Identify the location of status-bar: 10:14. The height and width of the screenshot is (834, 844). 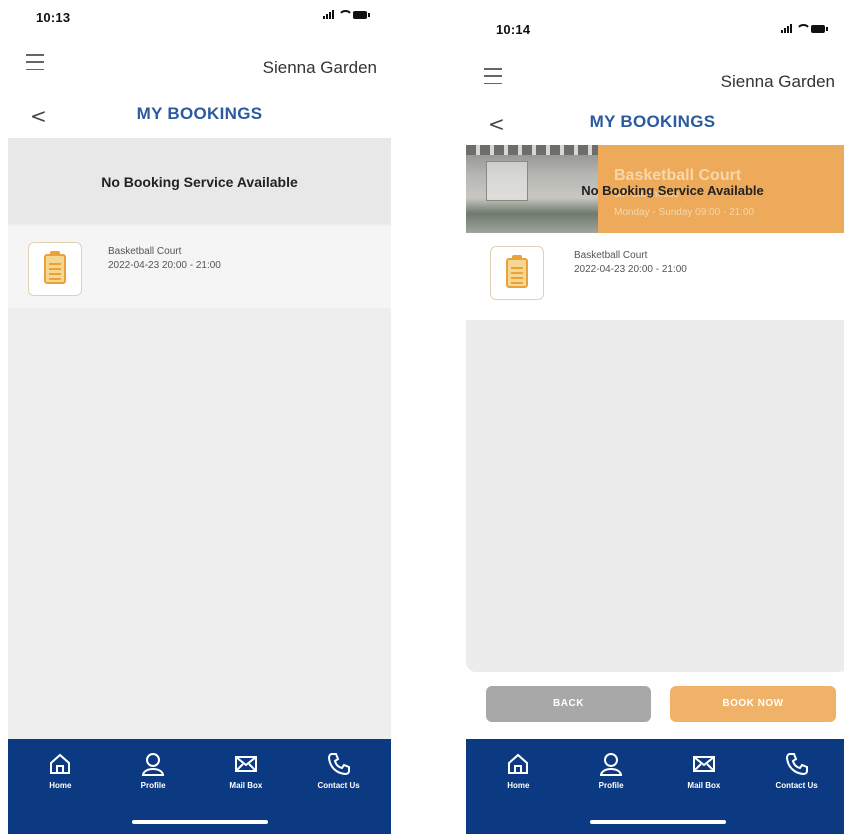
(655, 18).